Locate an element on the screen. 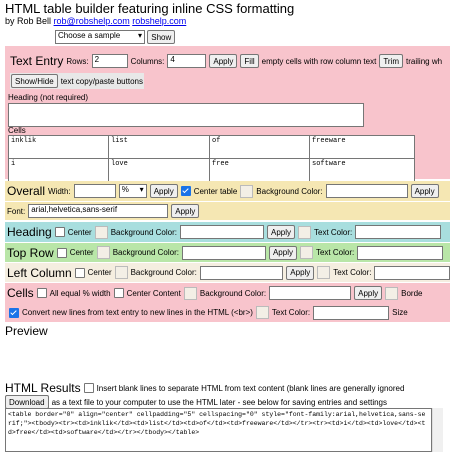 This screenshot has width=450, height=452. font-input: arial,helvetica,sans-serif is located at coordinates (98, 211).